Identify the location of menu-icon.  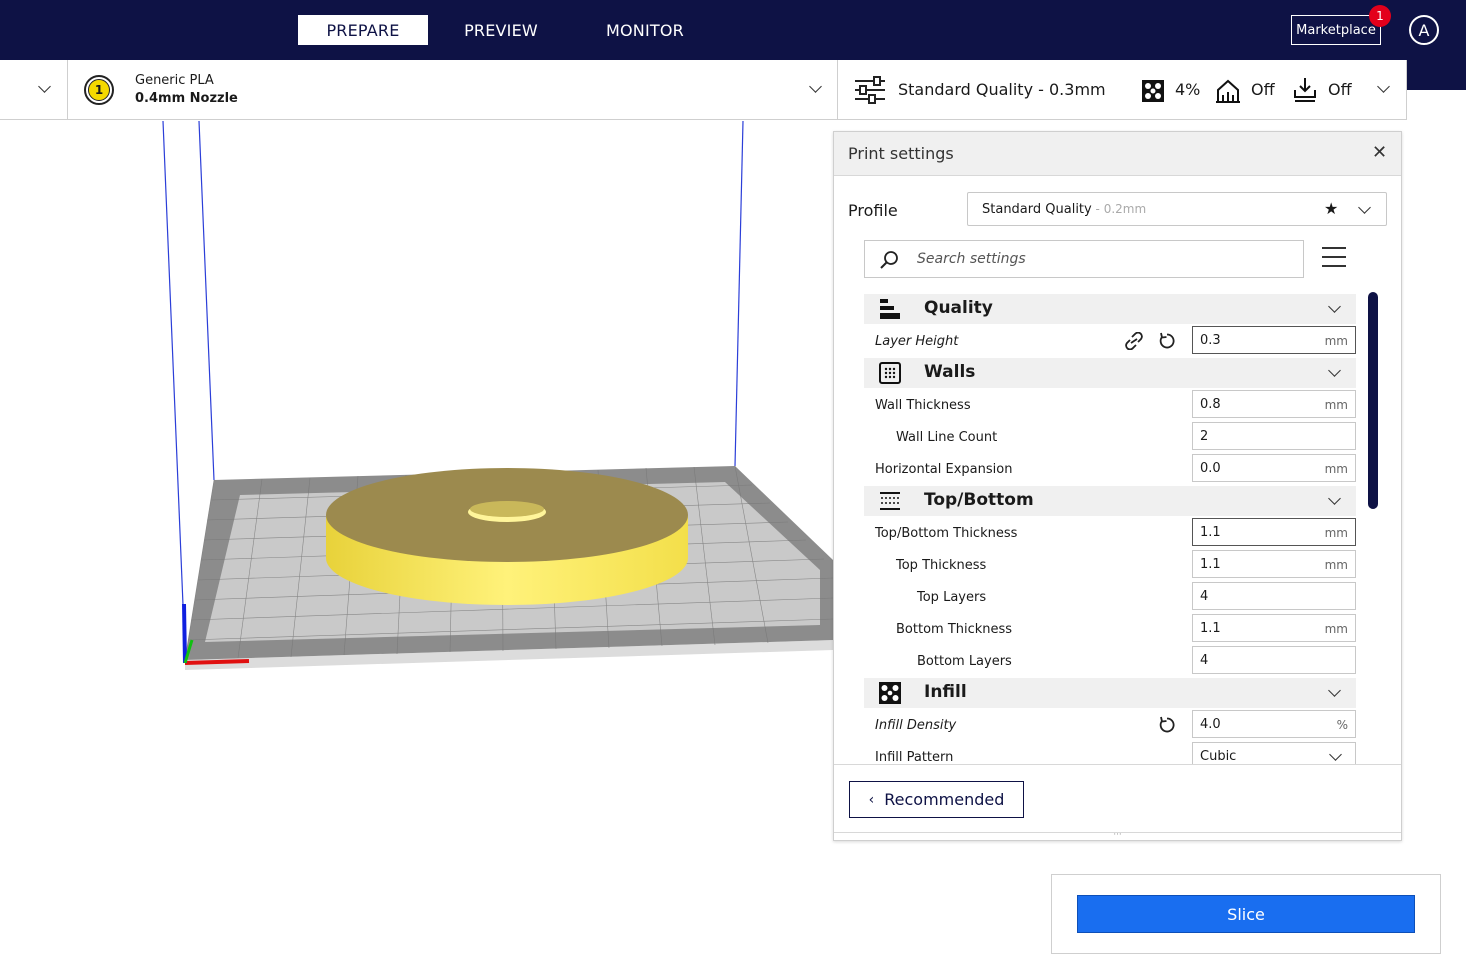
(1334, 258).